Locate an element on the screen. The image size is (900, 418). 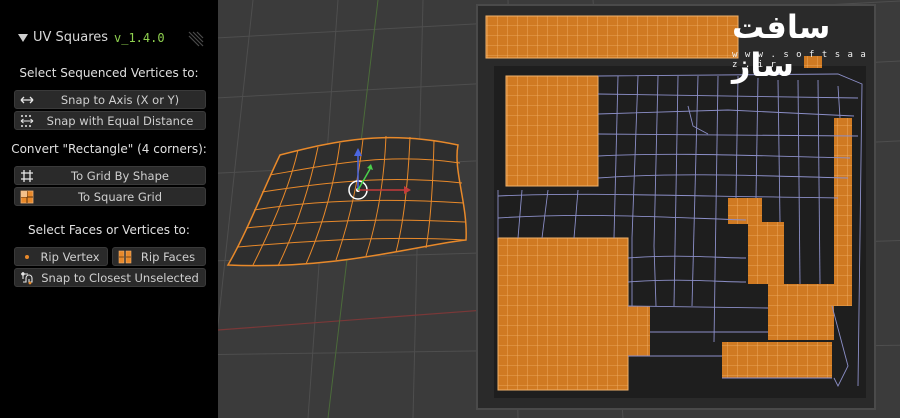
rip-faces-button: Rip Faces is located at coordinates (159, 256).